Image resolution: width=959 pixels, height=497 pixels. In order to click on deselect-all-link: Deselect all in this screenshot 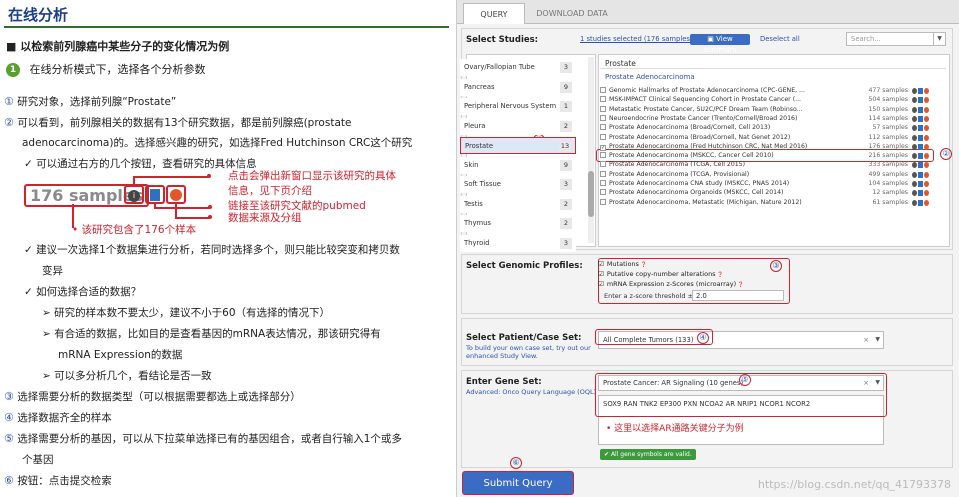, I will do `click(780, 39)`.